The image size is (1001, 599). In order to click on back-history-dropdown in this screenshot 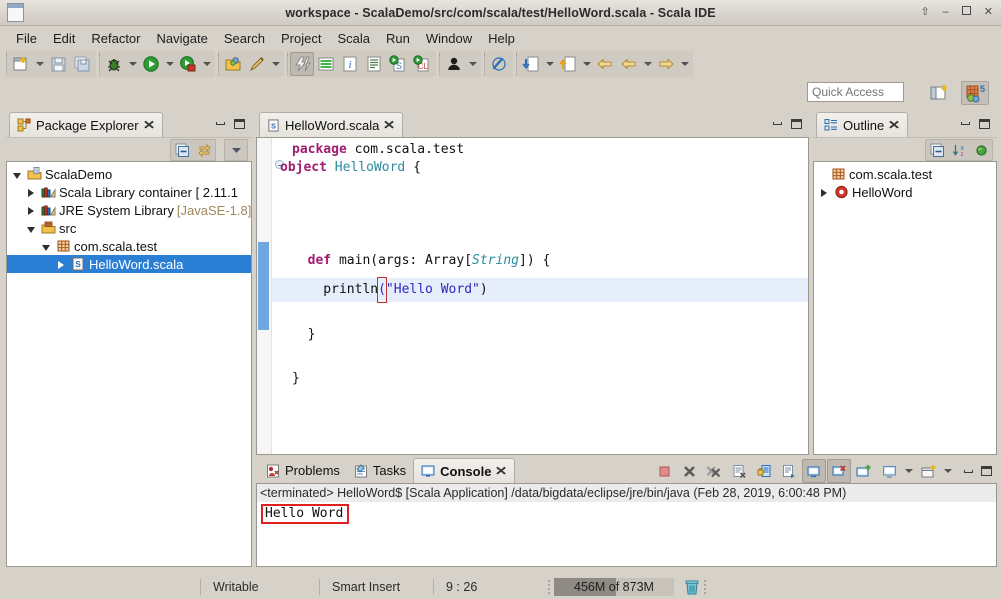, I will do `click(647, 64)`.